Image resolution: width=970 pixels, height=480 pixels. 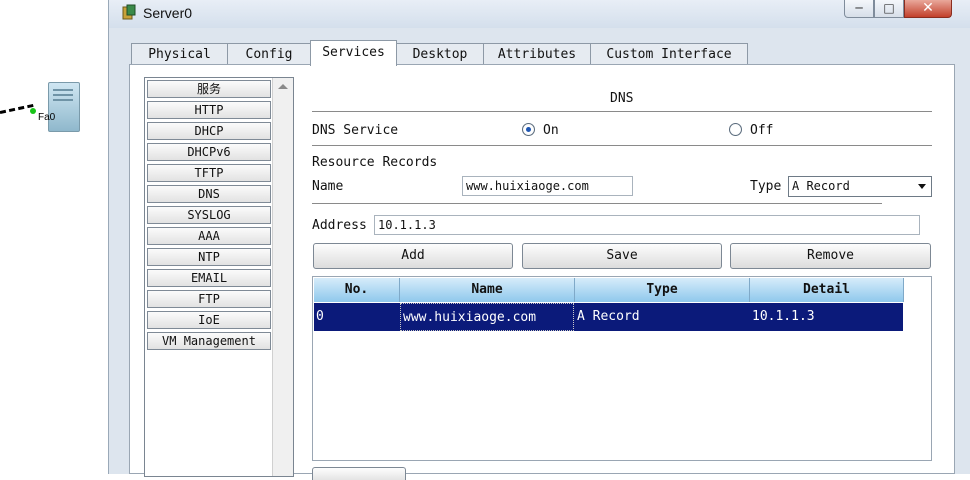 I want to click on minimize-icon: ─, so click(x=859, y=8).